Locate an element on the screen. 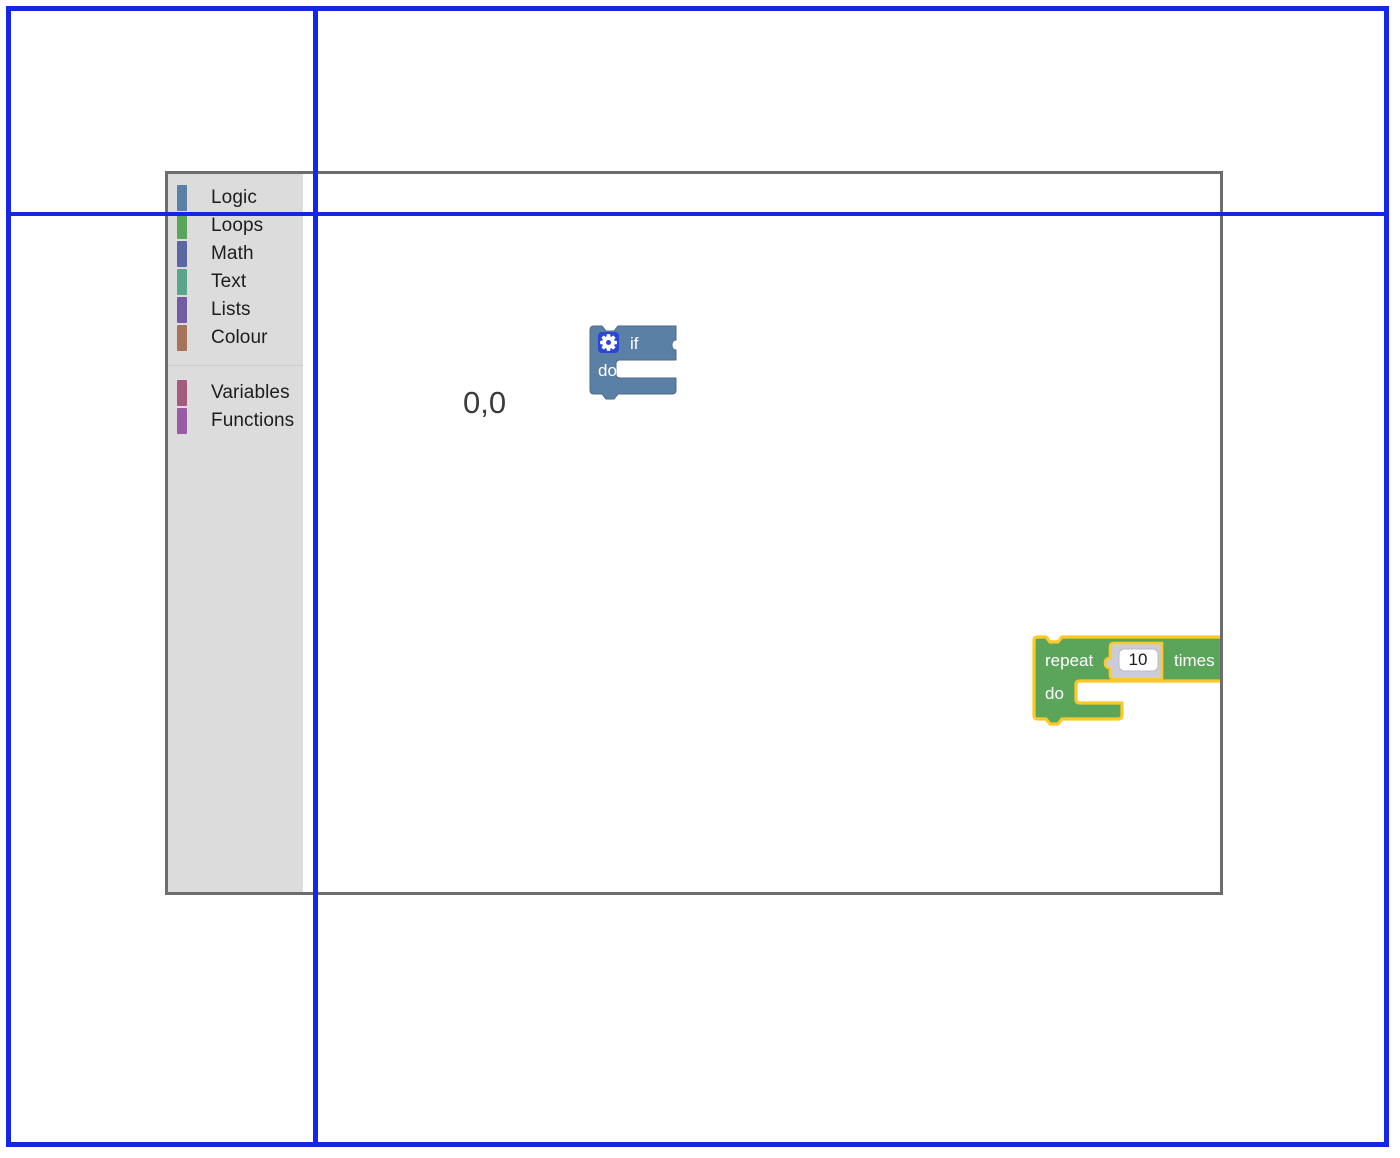  toolbox-category-label: Loops is located at coordinates (237, 225).